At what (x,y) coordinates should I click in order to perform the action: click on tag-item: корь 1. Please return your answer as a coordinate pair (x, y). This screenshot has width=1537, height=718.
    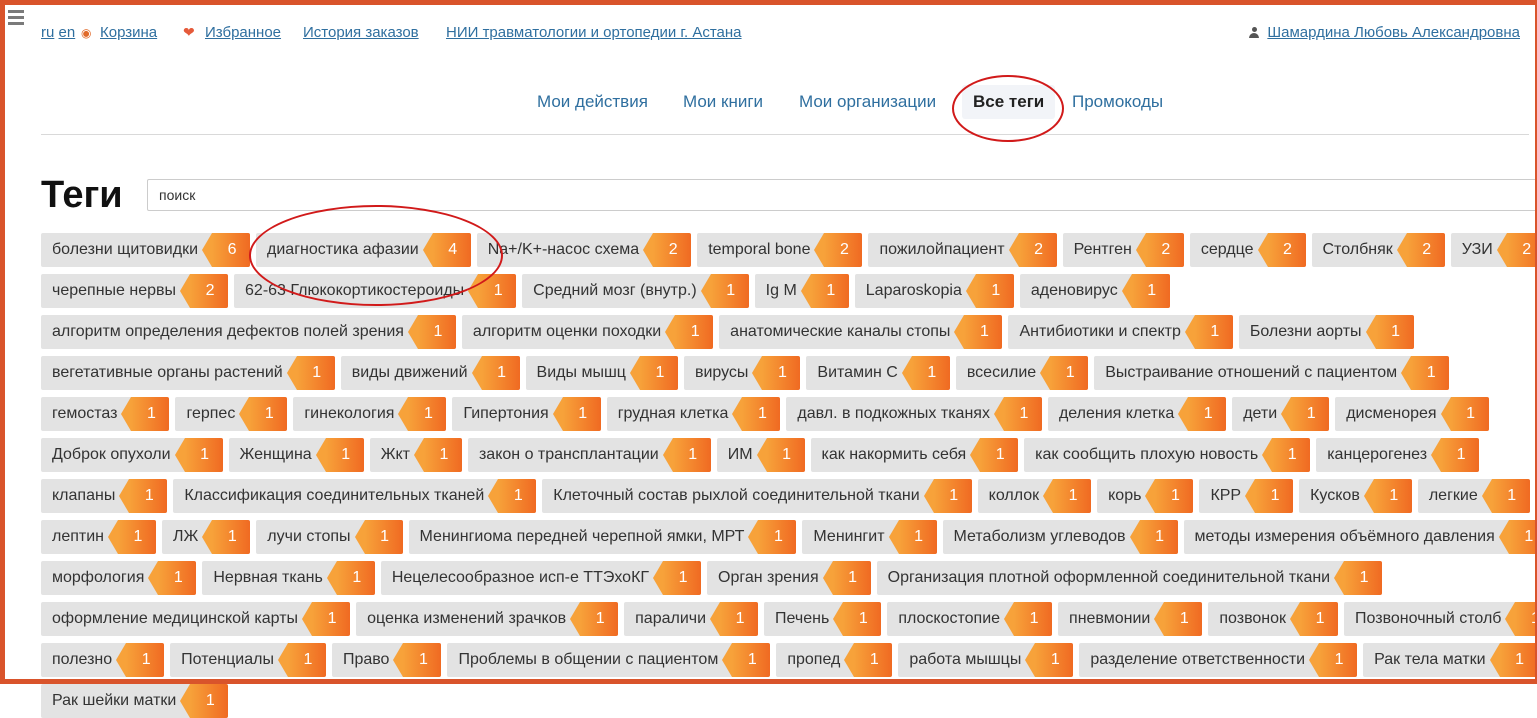
    Looking at the image, I should click on (1145, 496).